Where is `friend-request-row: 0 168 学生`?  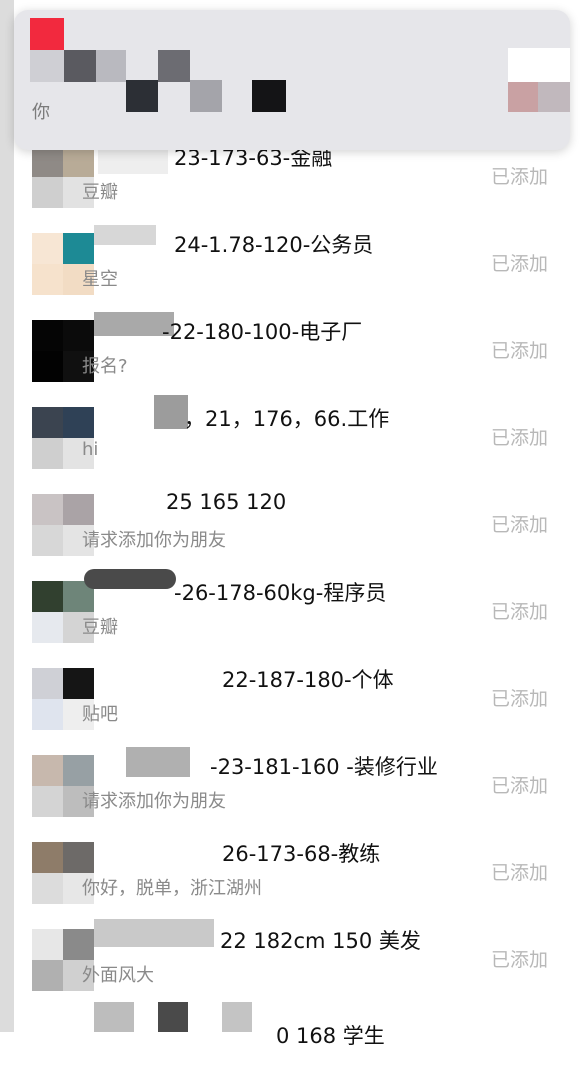
friend-request-row: 0 168 学生 is located at coordinates (297, 1045).